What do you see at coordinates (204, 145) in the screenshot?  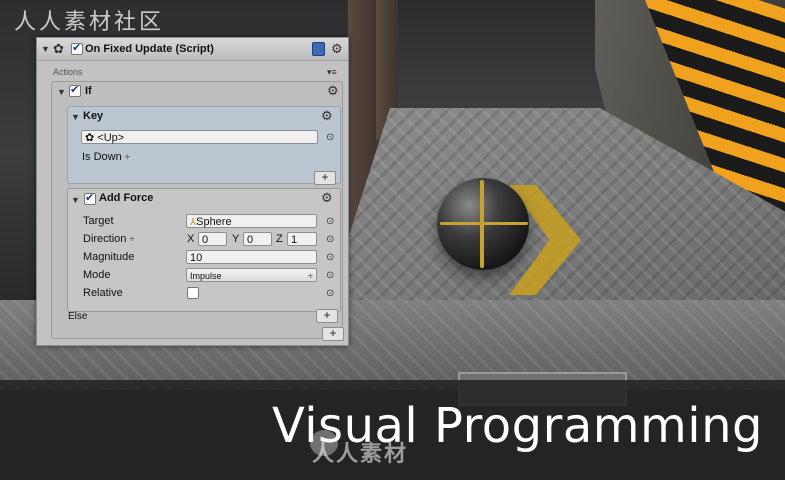 I see `key-block` at bounding box center [204, 145].